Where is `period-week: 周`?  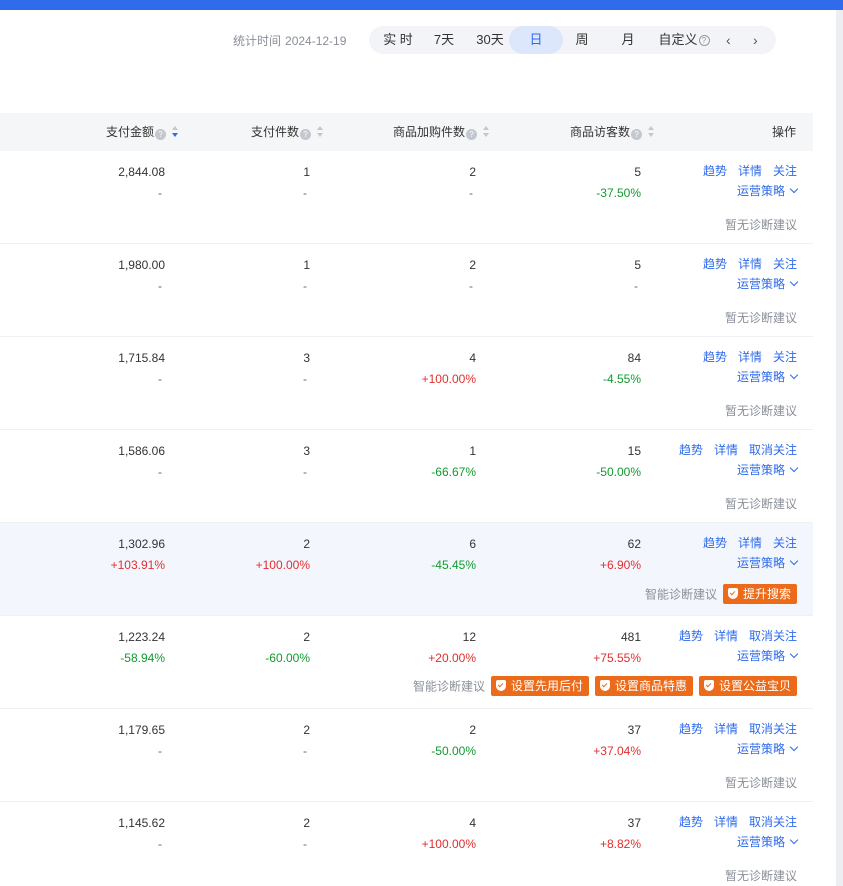 period-week: 周 is located at coordinates (582, 40).